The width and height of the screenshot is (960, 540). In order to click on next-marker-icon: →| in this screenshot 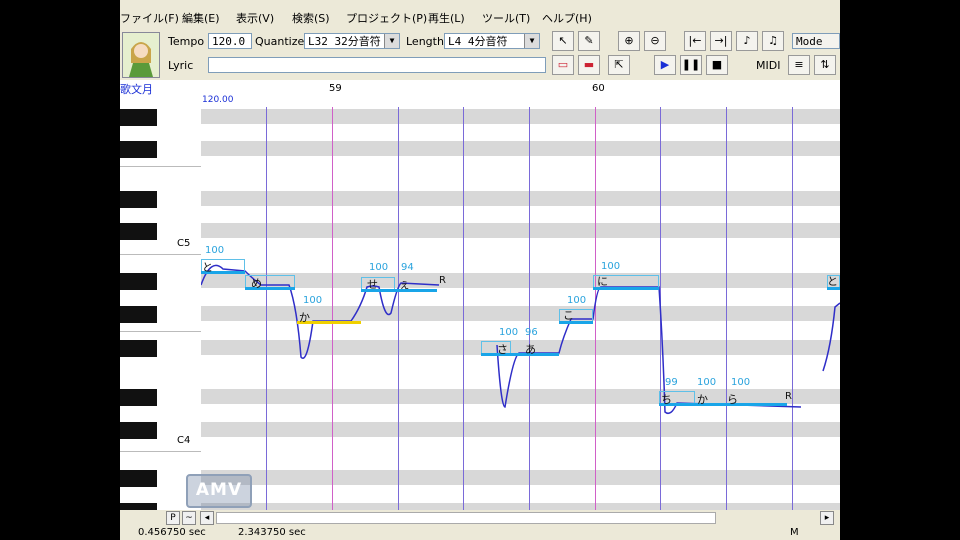, I will do `click(721, 41)`.